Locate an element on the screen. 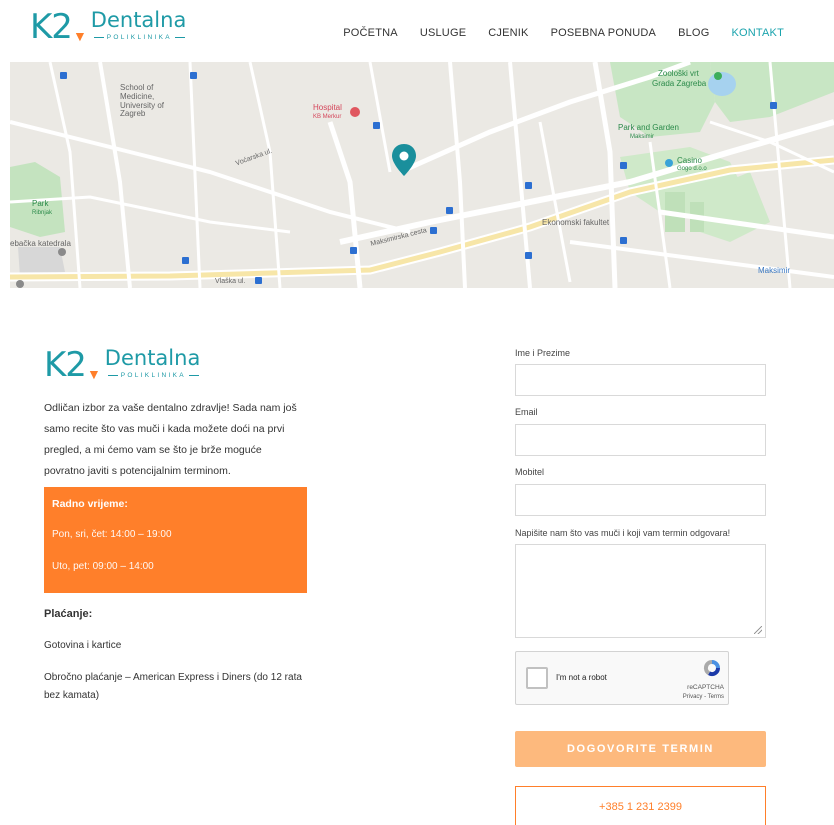 The height and width of the screenshot is (825, 834). map-label-park-garden: Park and Garden is located at coordinates (648, 127).